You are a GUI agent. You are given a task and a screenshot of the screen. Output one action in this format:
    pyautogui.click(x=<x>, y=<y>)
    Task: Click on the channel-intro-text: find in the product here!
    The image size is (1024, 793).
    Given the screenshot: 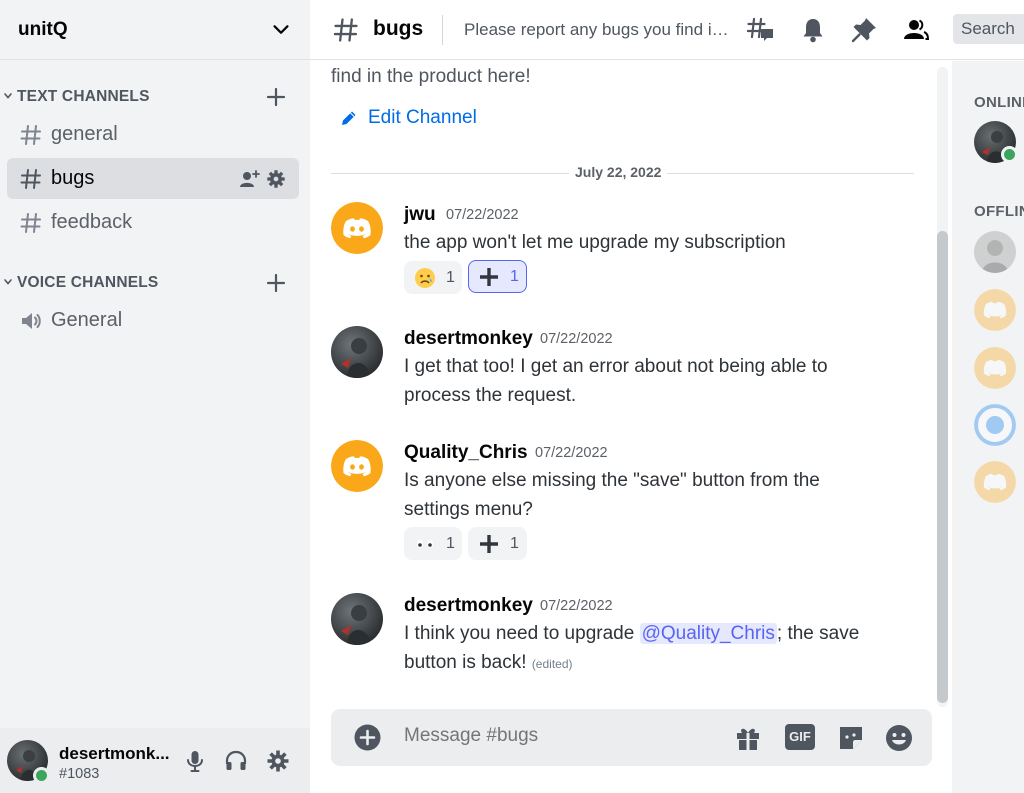 What is the action you would take?
    pyautogui.click(x=431, y=76)
    